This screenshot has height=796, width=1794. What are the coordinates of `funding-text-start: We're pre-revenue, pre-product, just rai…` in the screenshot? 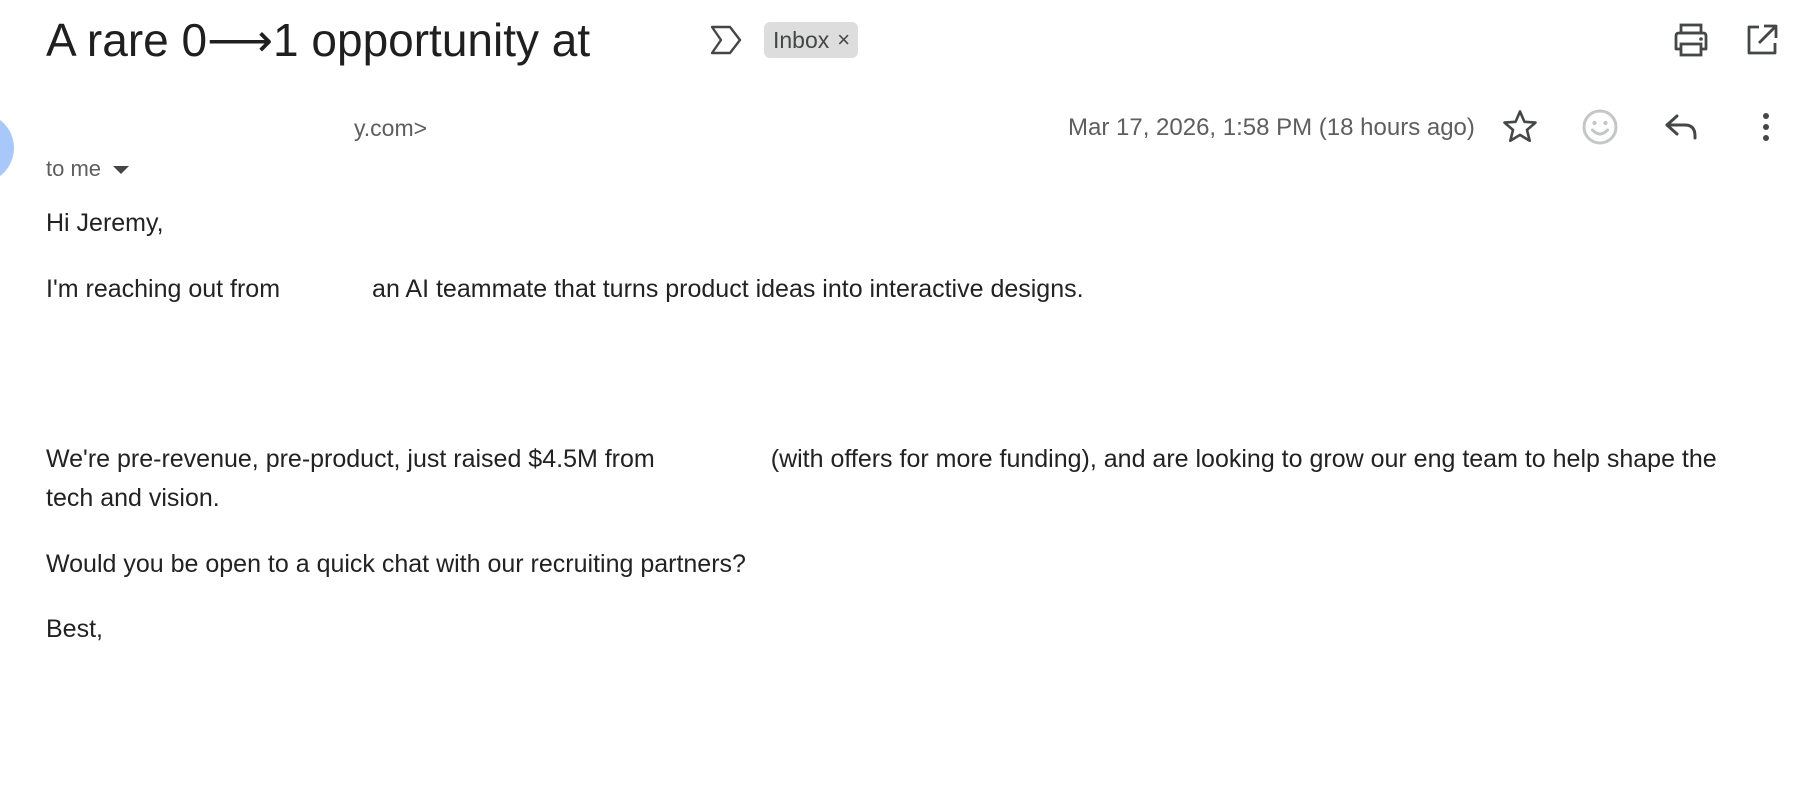 It's located at (350, 459).